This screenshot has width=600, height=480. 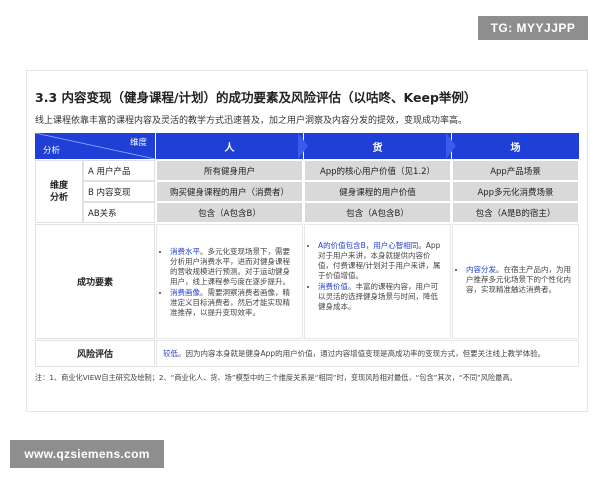 I want to click on cell-ren-content-monetization: 购买健身课程的用户（消费者）, so click(x=229, y=191).